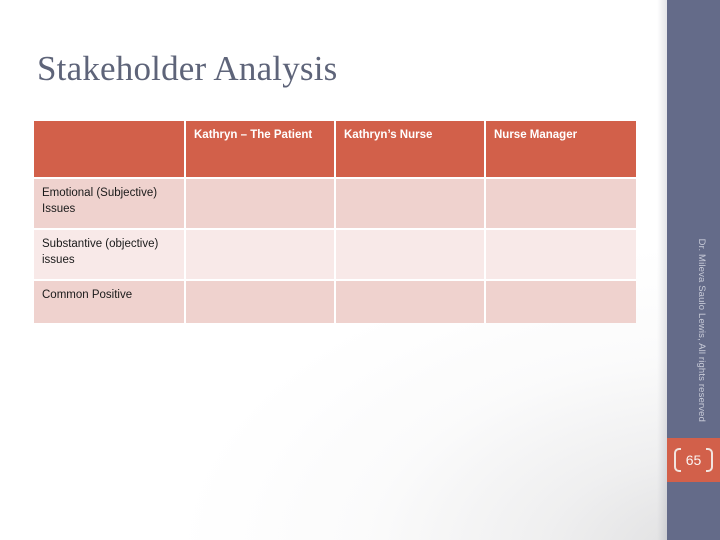  What do you see at coordinates (260, 301) in the screenshot?
I see `cell-common-positive-kathryn-patient` at bounding box center [260, 301].